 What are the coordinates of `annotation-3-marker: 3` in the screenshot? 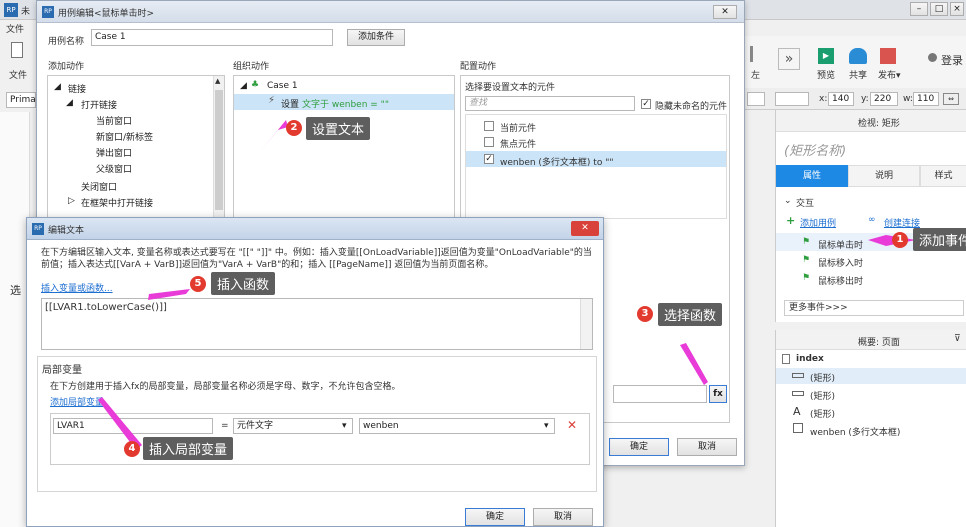 It's located at (645, 314).